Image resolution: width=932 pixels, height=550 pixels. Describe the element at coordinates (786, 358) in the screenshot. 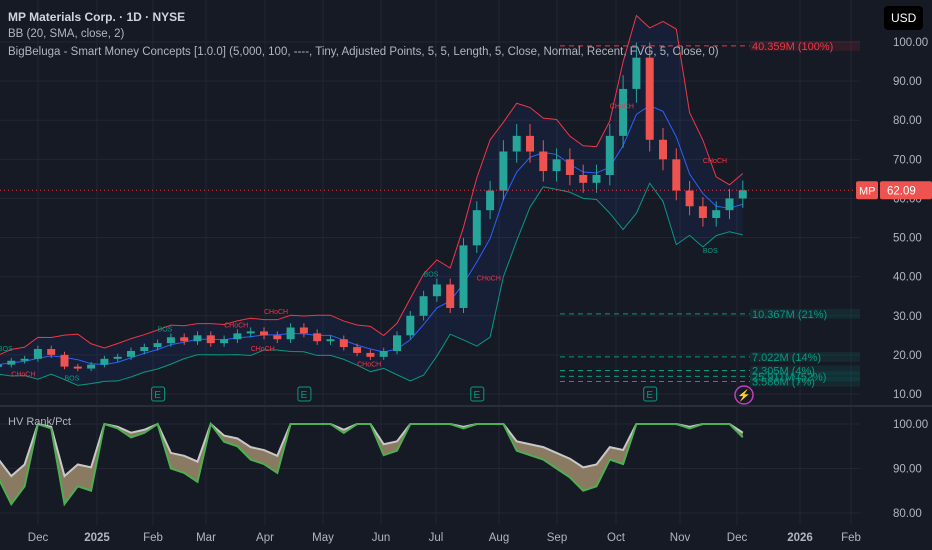

I see `liquidity-label: 7.022M (14%)` at that location.